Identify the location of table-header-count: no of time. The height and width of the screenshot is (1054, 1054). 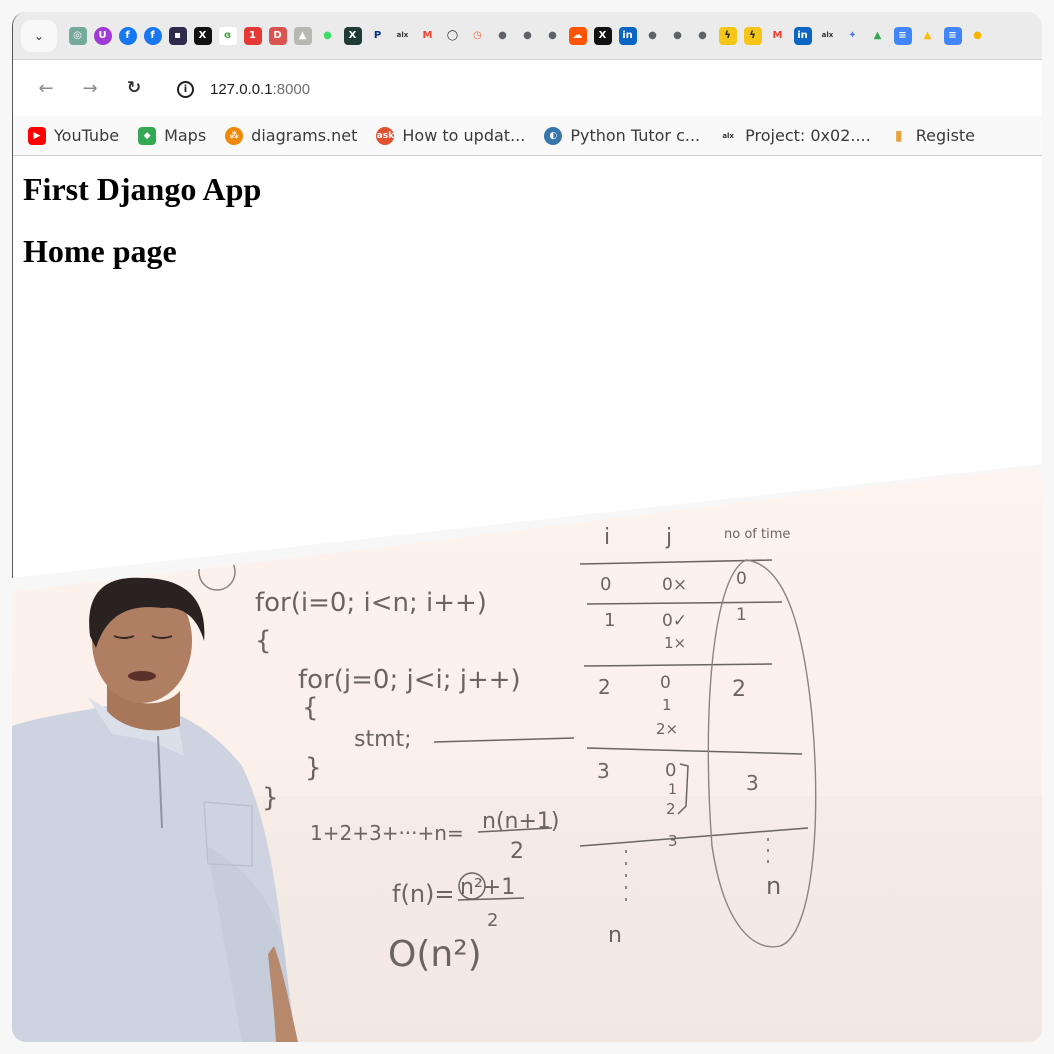
(757, 534).